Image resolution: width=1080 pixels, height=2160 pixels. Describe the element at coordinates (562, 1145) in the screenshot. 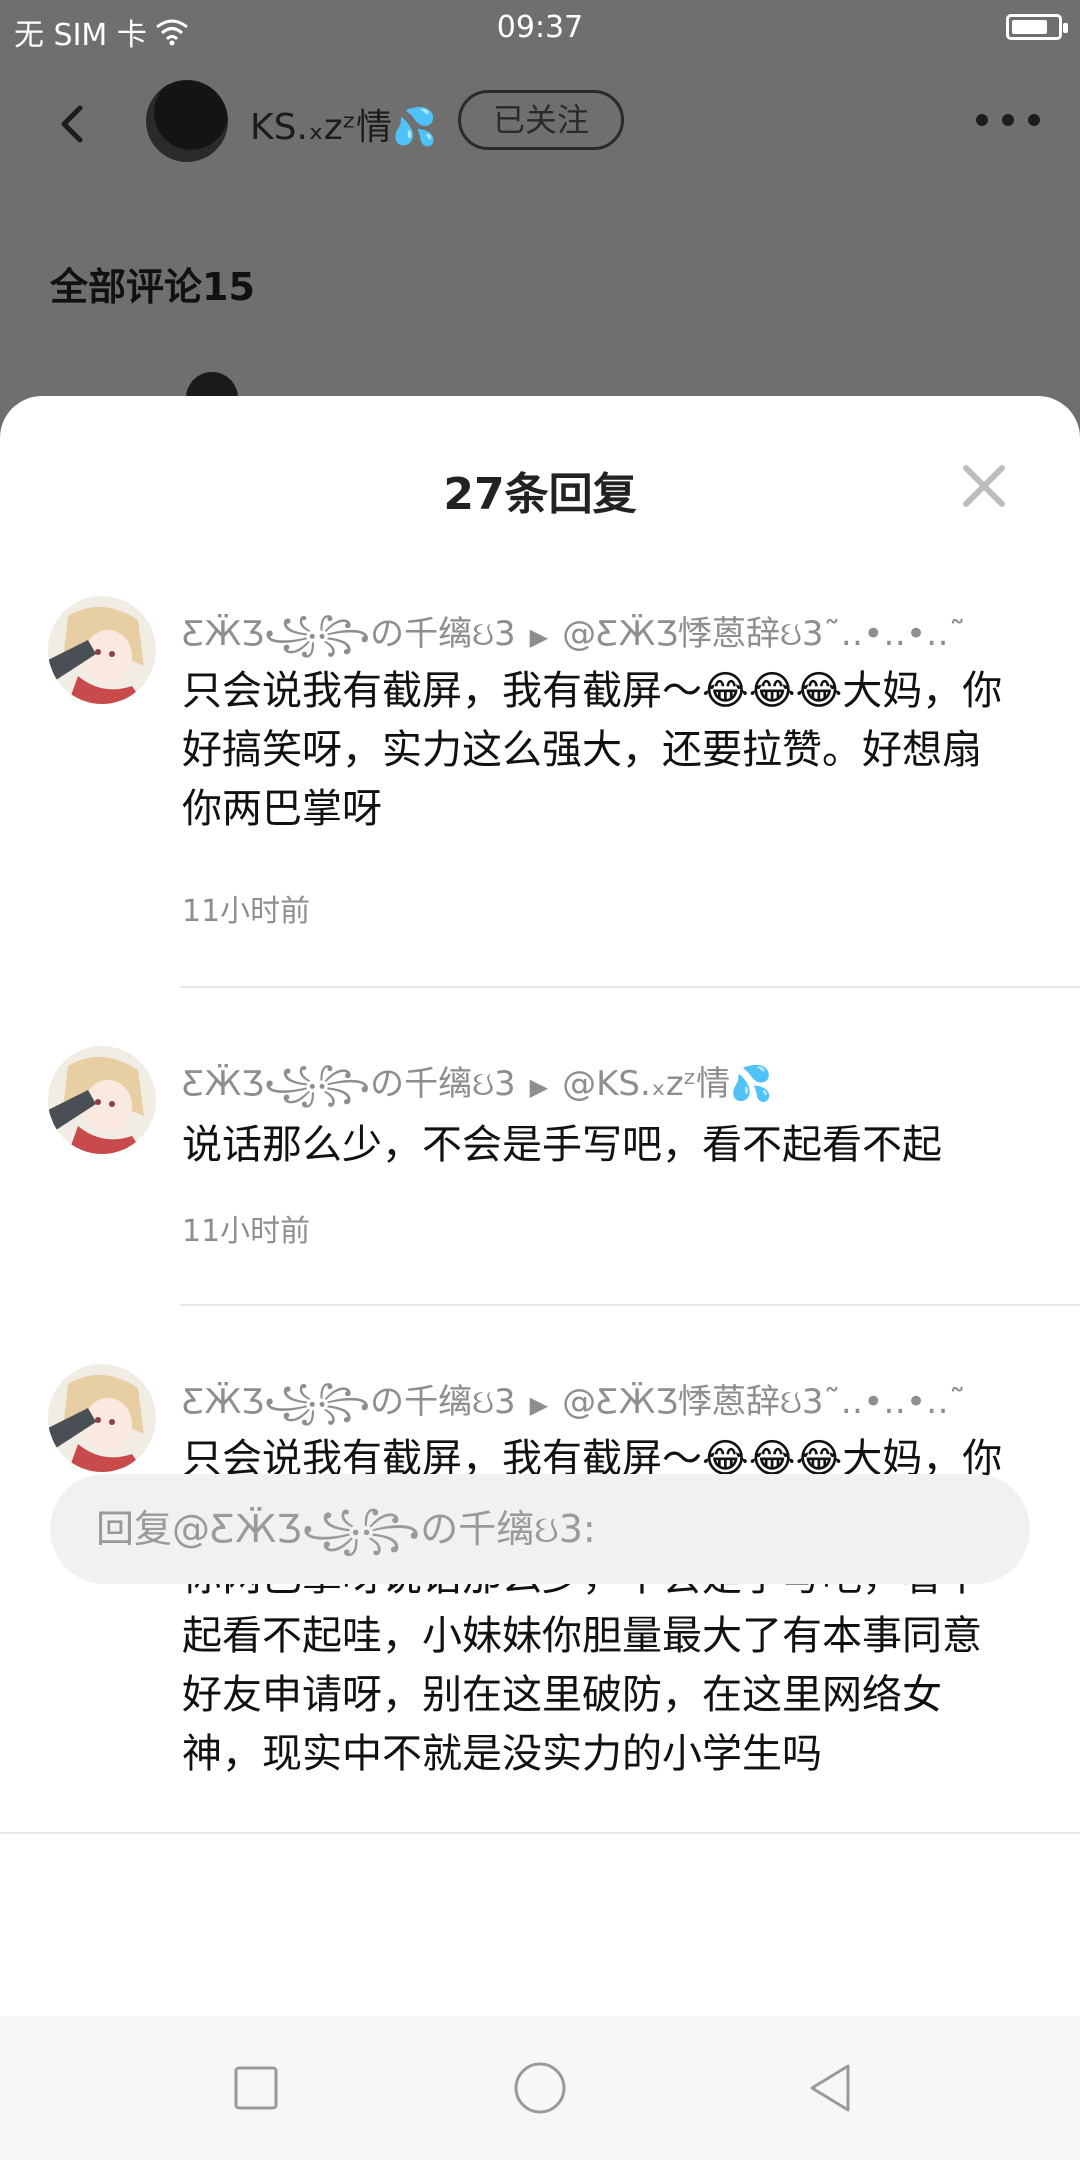

I see `reply-text: 说话那么少，不会是手写吧，看不起看不起` at that location.